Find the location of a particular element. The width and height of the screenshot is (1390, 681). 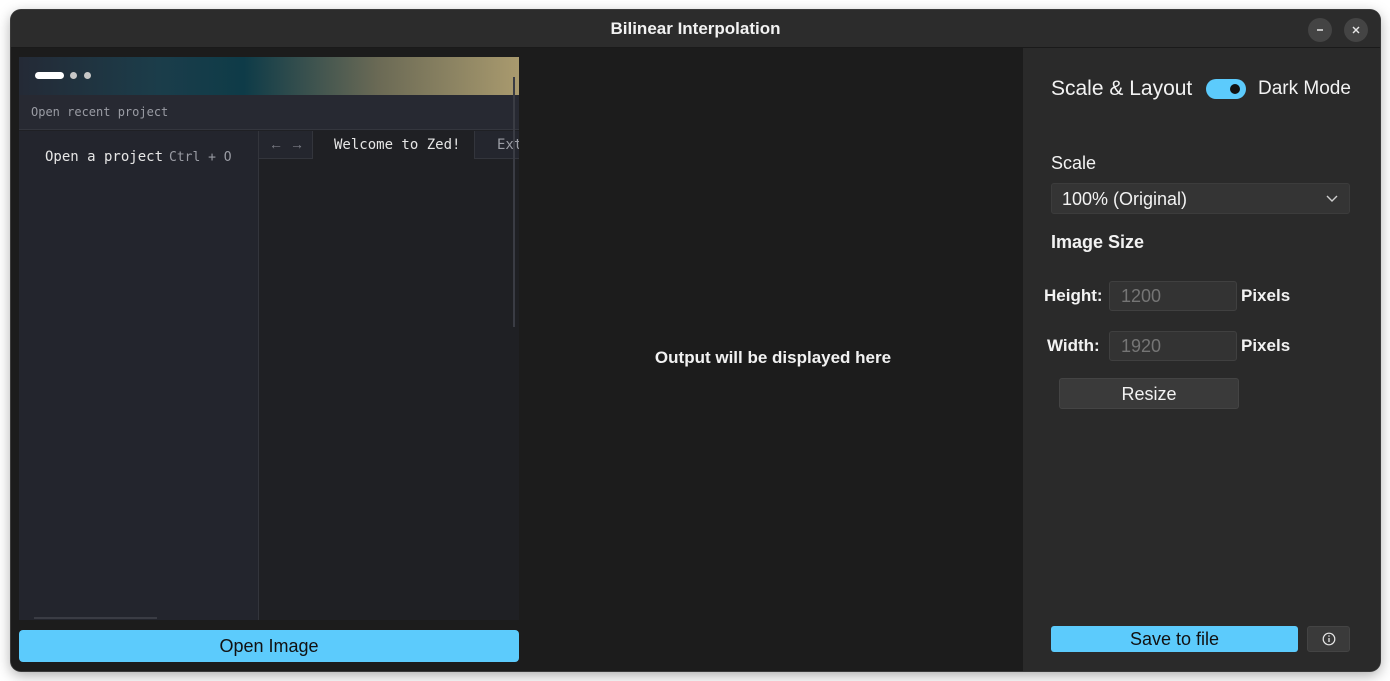

preview-tab-next: Ext is located at coordinates (508, 145).